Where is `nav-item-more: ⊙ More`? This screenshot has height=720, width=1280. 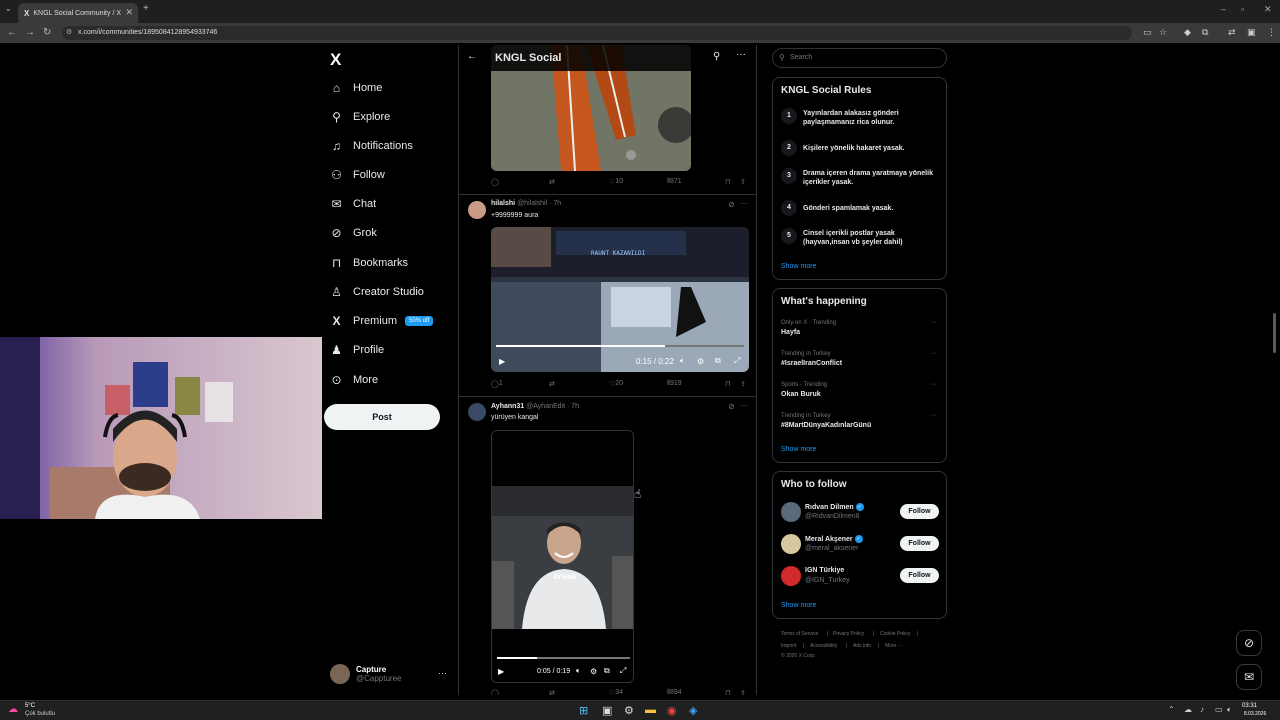 nav-item-more: ⊙ More is located at coordinates (354, 380).